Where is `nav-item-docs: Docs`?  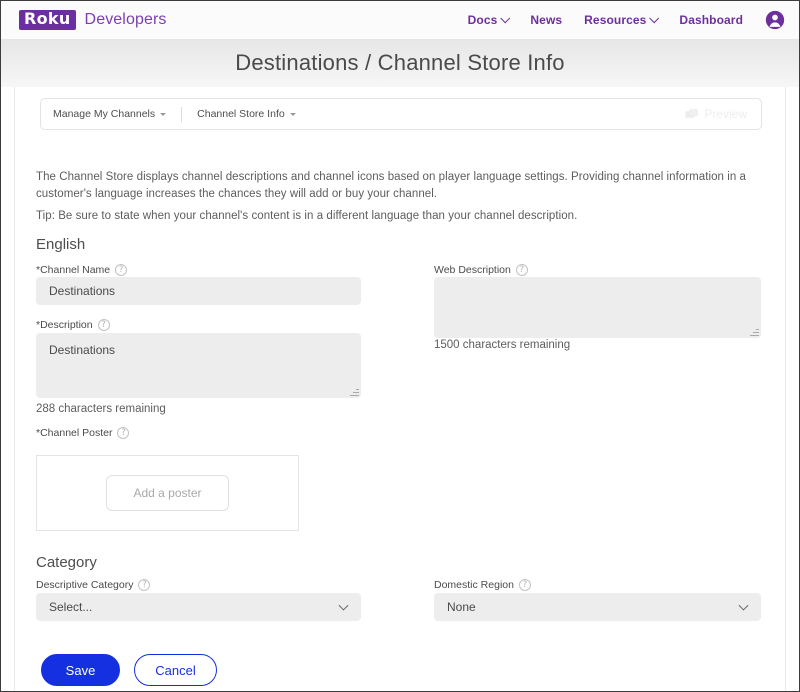
nav-item-docs: Docs is located at coordinates (489, 19).